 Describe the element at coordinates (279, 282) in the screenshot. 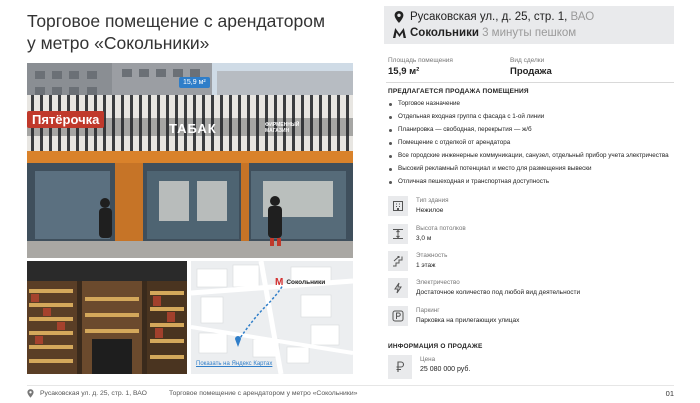

I see `metro-red-icon: M` at that location.